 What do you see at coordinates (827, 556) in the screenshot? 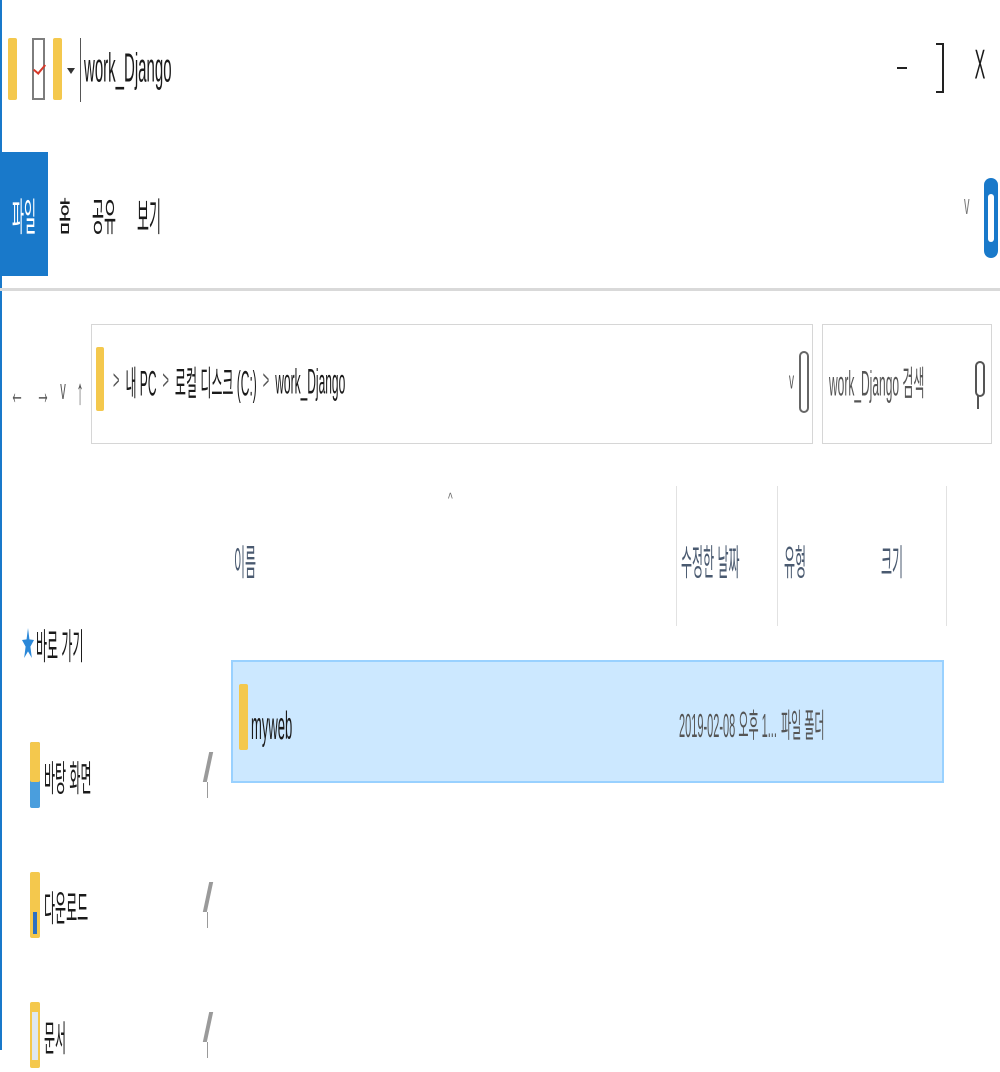
I see `column-header-type: 유형` at bounding box center [827, 556].